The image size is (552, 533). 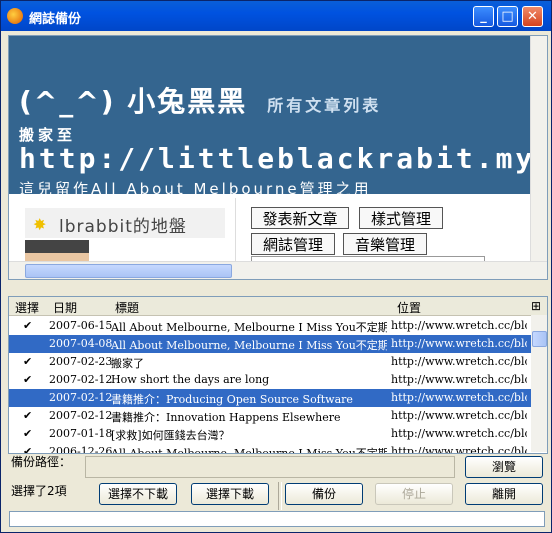 I want to click on music-manage-button: 音樂管理, so click(x=385, y=244).